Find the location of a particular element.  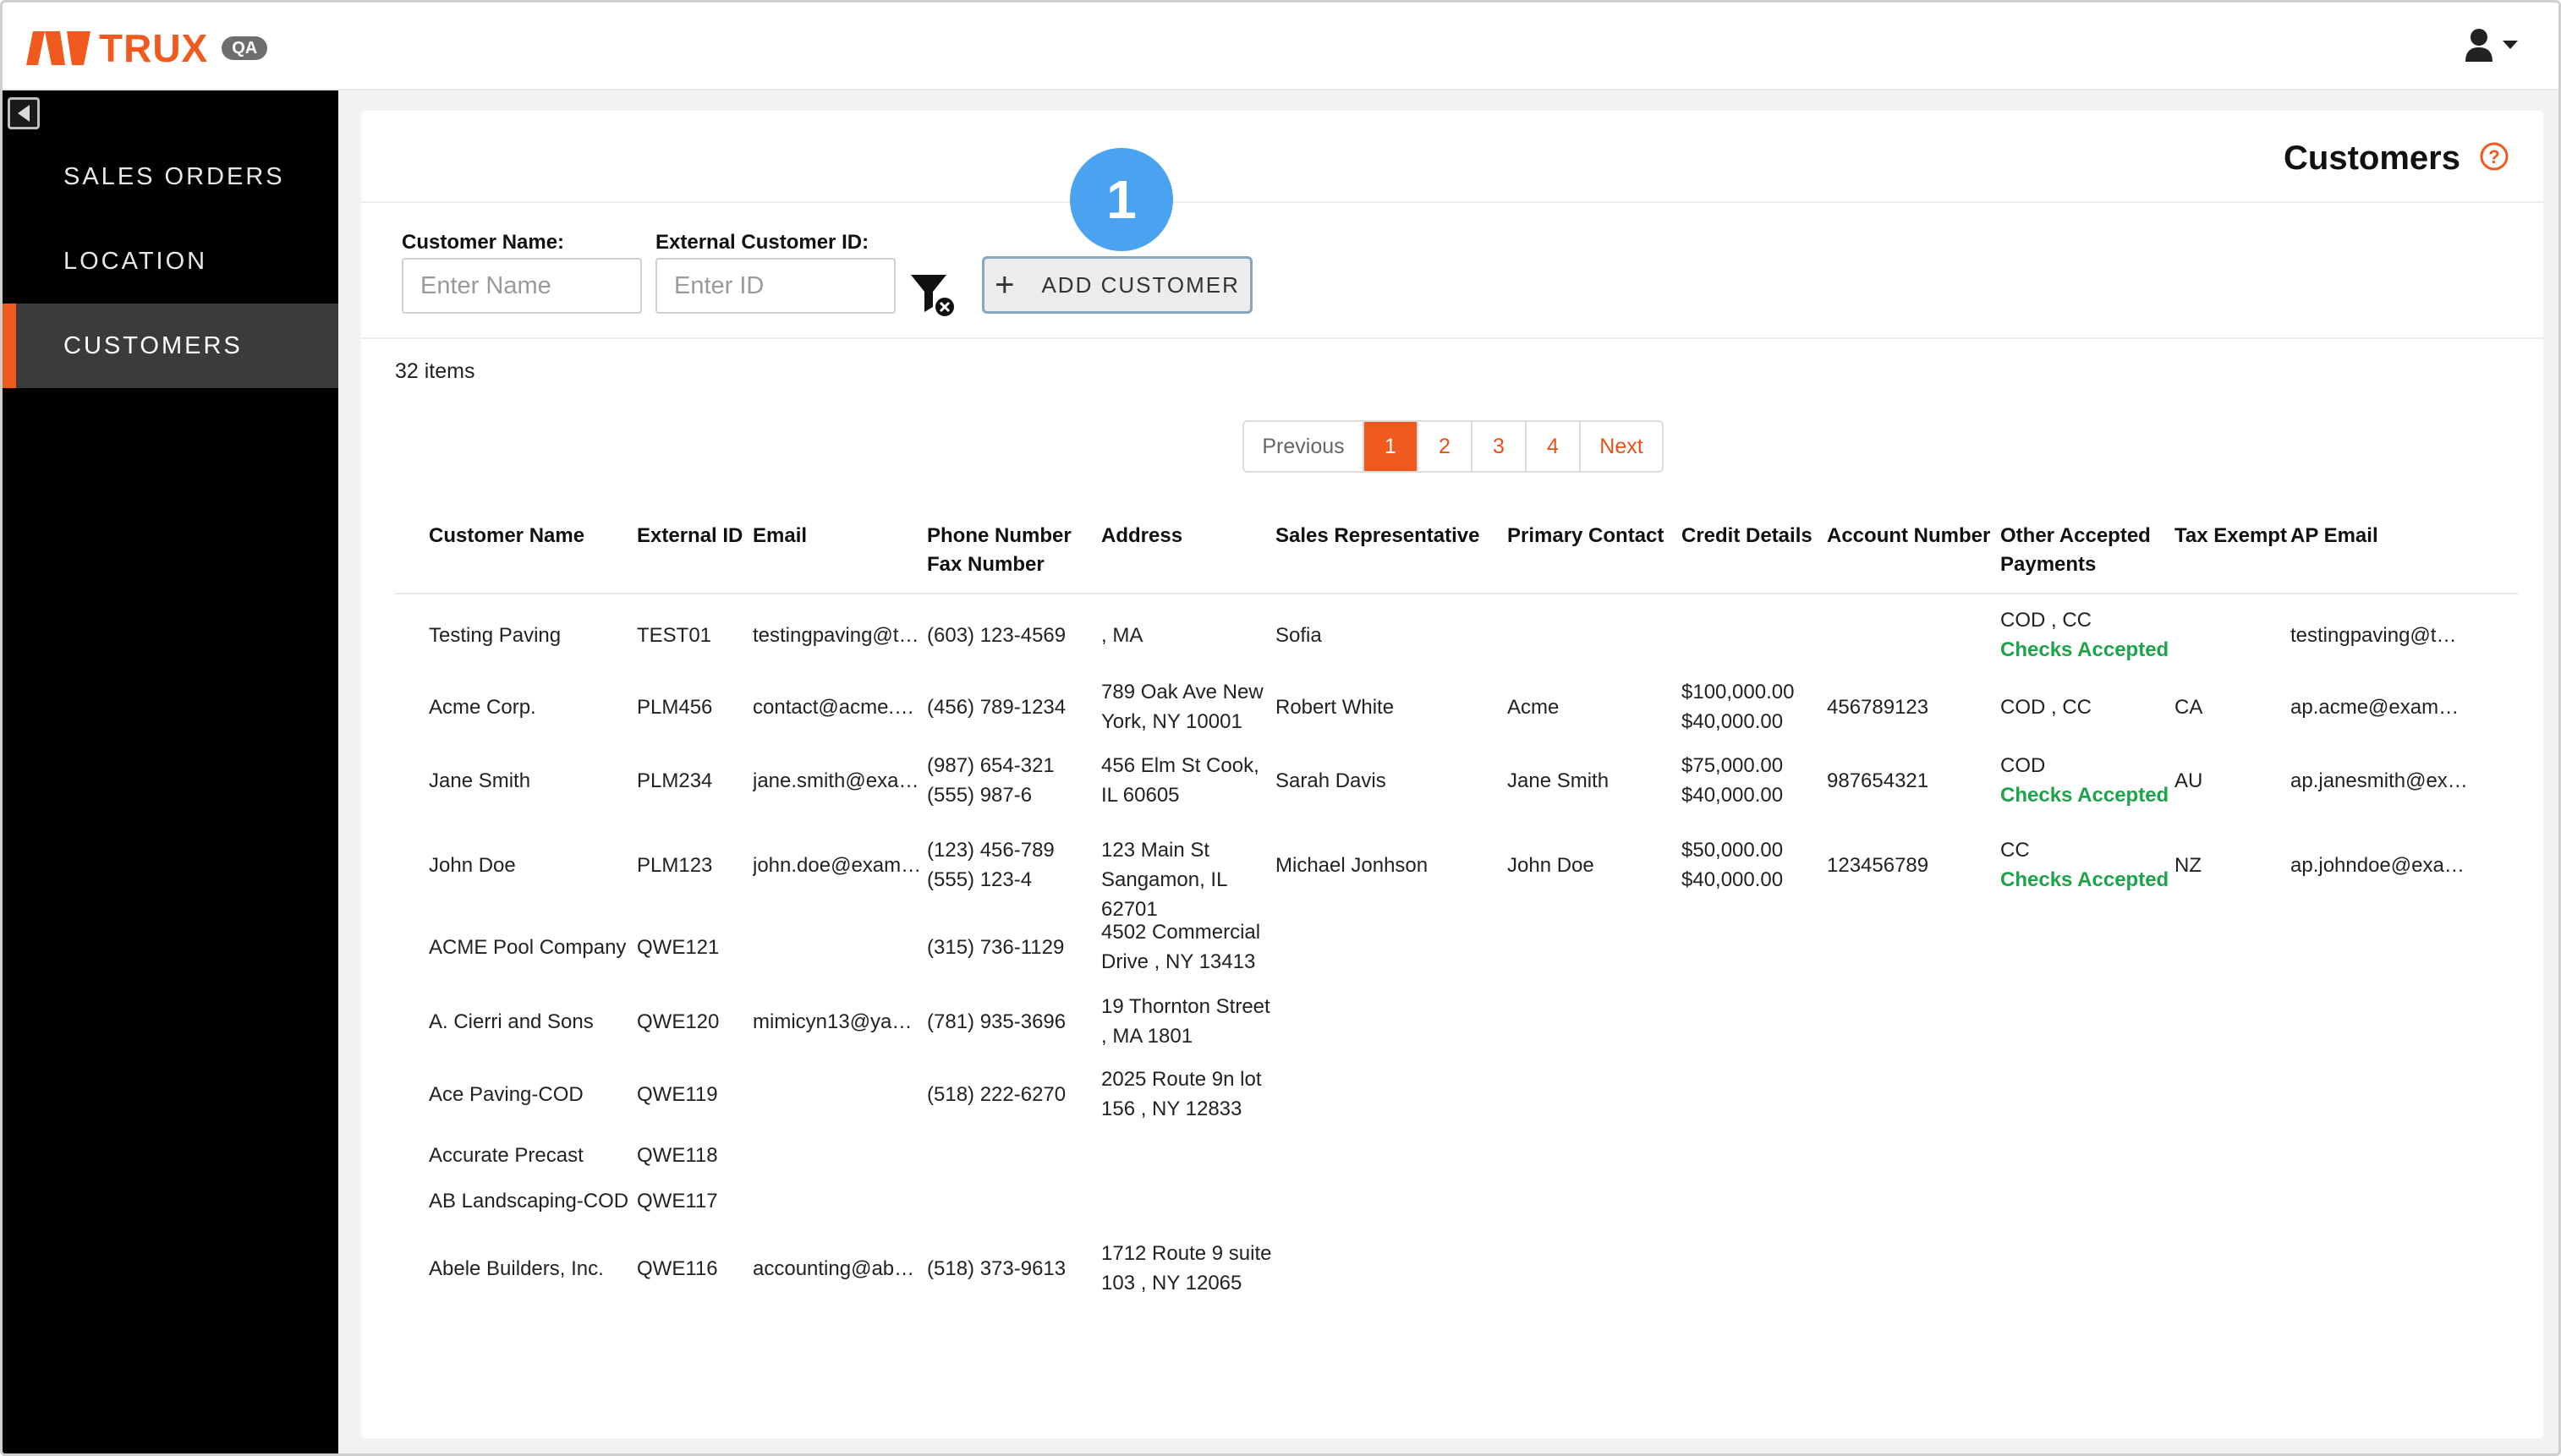

header-phone-fax: Phone Number Fax Number is located at coordinates (1000, 550).